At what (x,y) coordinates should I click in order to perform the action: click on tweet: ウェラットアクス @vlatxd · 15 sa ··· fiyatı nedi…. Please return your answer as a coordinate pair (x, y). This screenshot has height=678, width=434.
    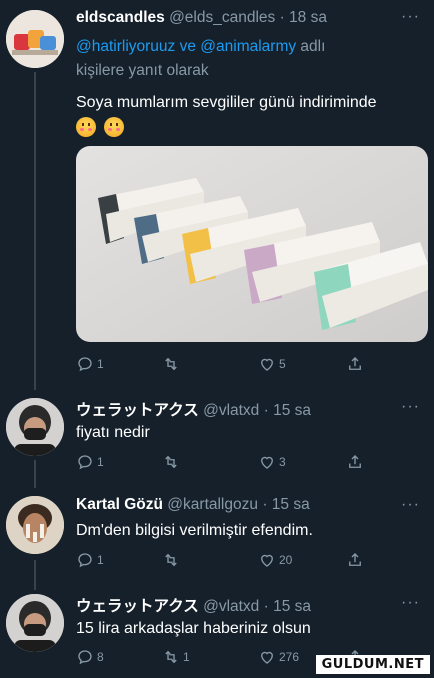
    Looking at the image, I should click on (217, 436).